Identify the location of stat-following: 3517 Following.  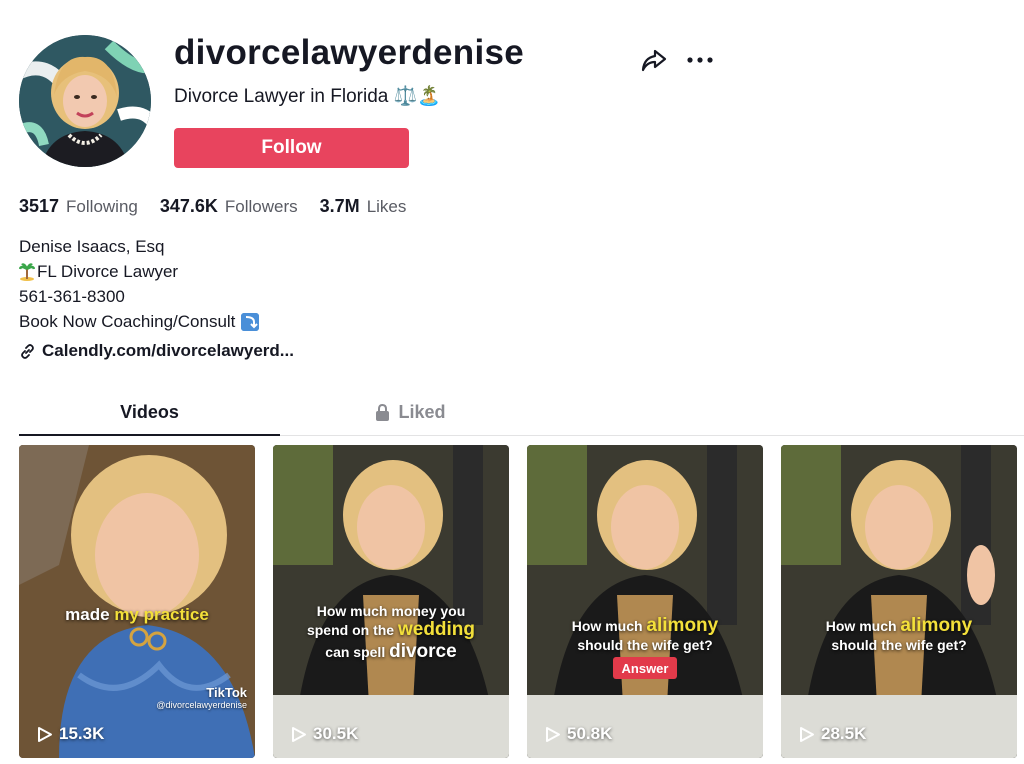
(78, 206).